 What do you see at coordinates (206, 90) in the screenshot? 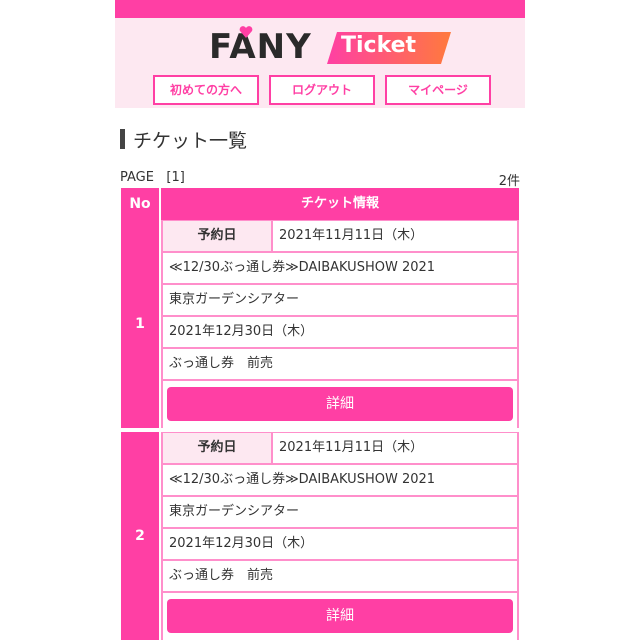
I see `first-time-button: 初めての方へ` at bounding box center [206, 90].